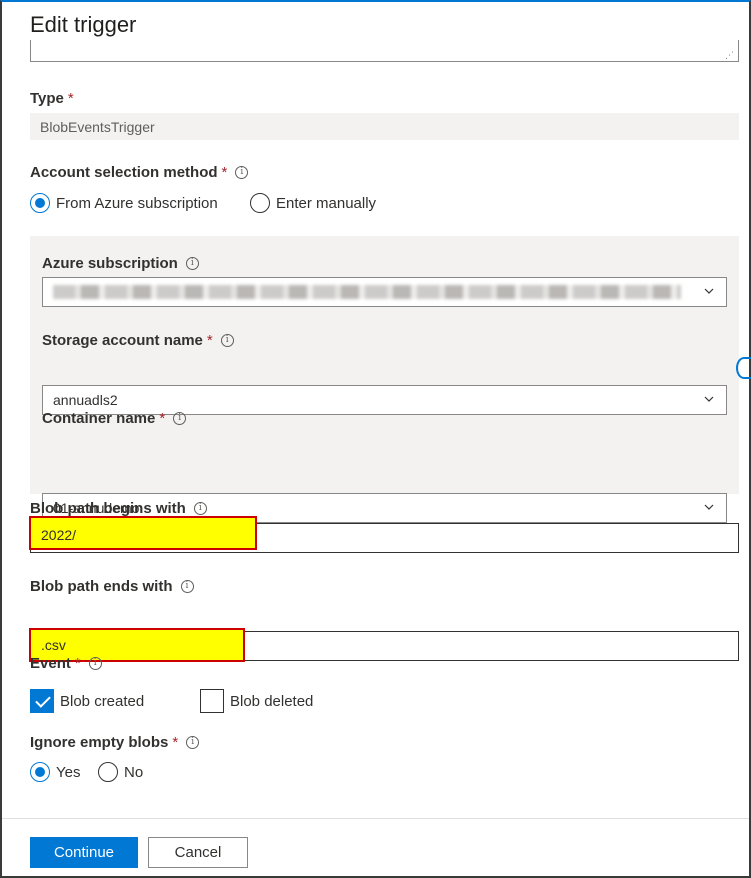 Image resolution: width=751 pixels, height=878 pixels. I want to click on radio-yes: Yes, so click(55, 772).